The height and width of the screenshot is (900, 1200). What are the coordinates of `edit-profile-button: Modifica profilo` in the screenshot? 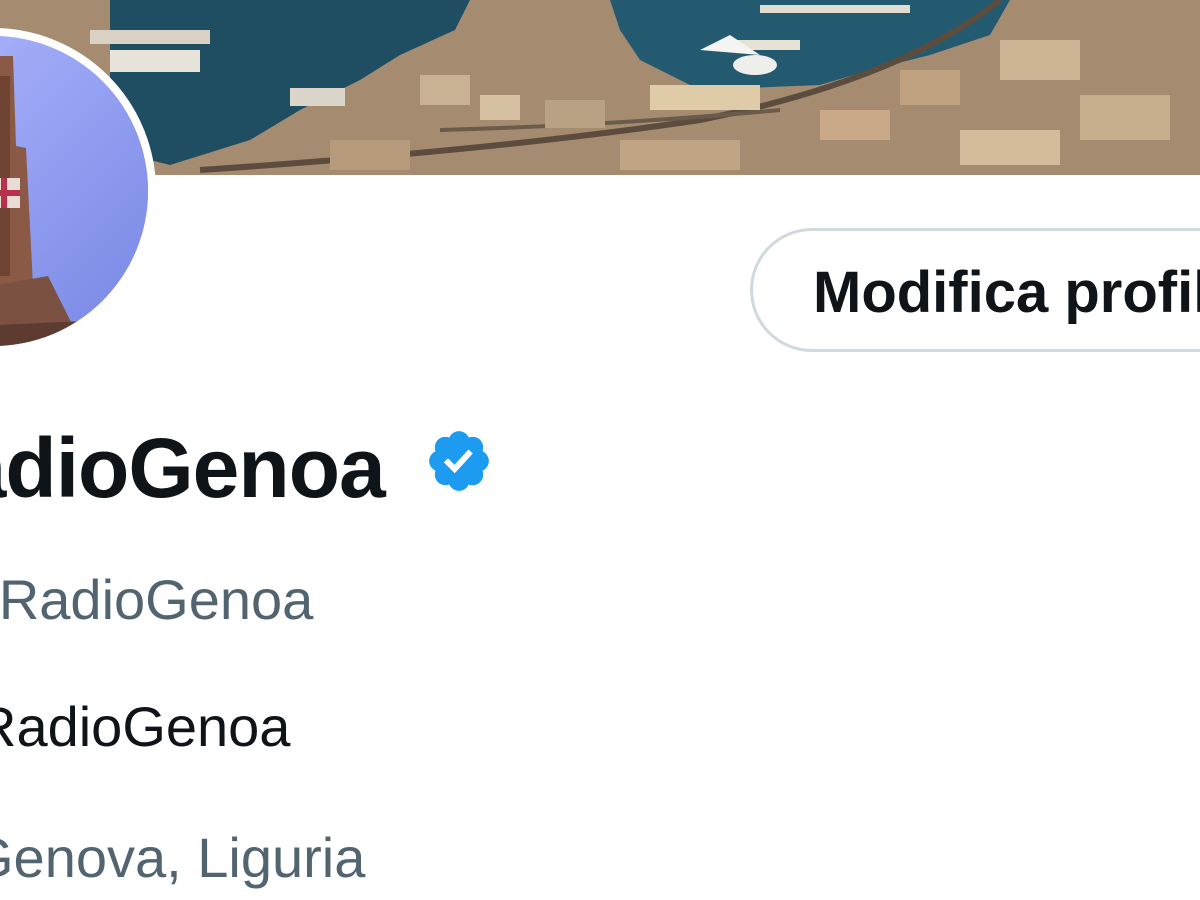 It's located at (975, 290).